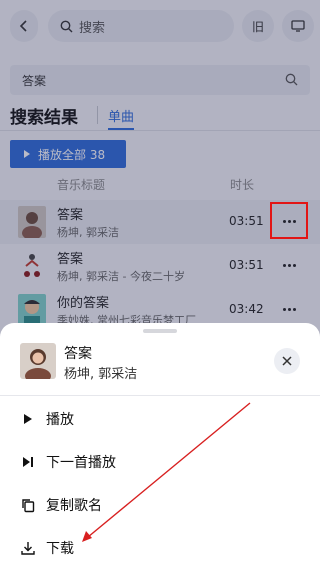 This screenshot has height=568, width=320. I want to click on sheet-song-artist: 杨坤, 郭采洁, so click(101, 374).